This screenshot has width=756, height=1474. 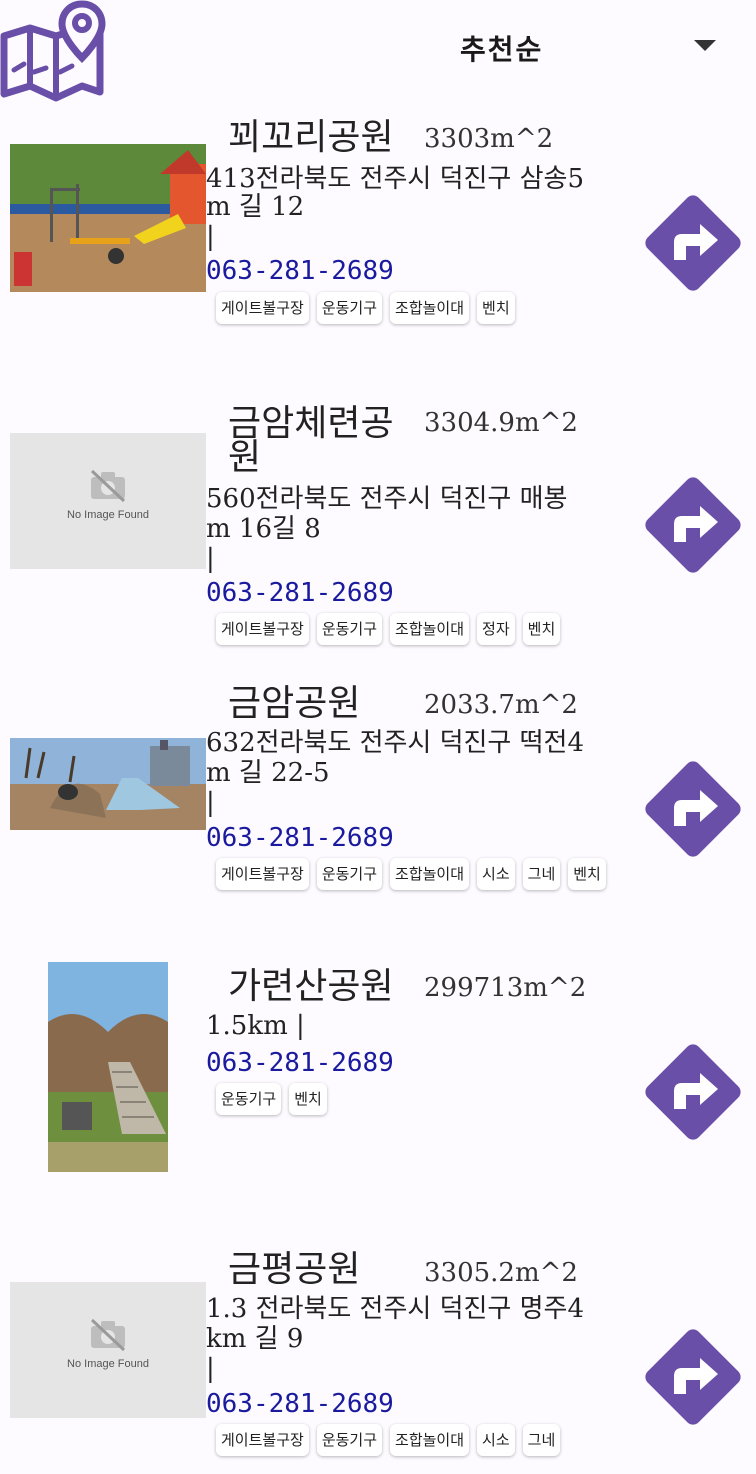 I want to click on map-pin-icon, so click(x=54, y=52).